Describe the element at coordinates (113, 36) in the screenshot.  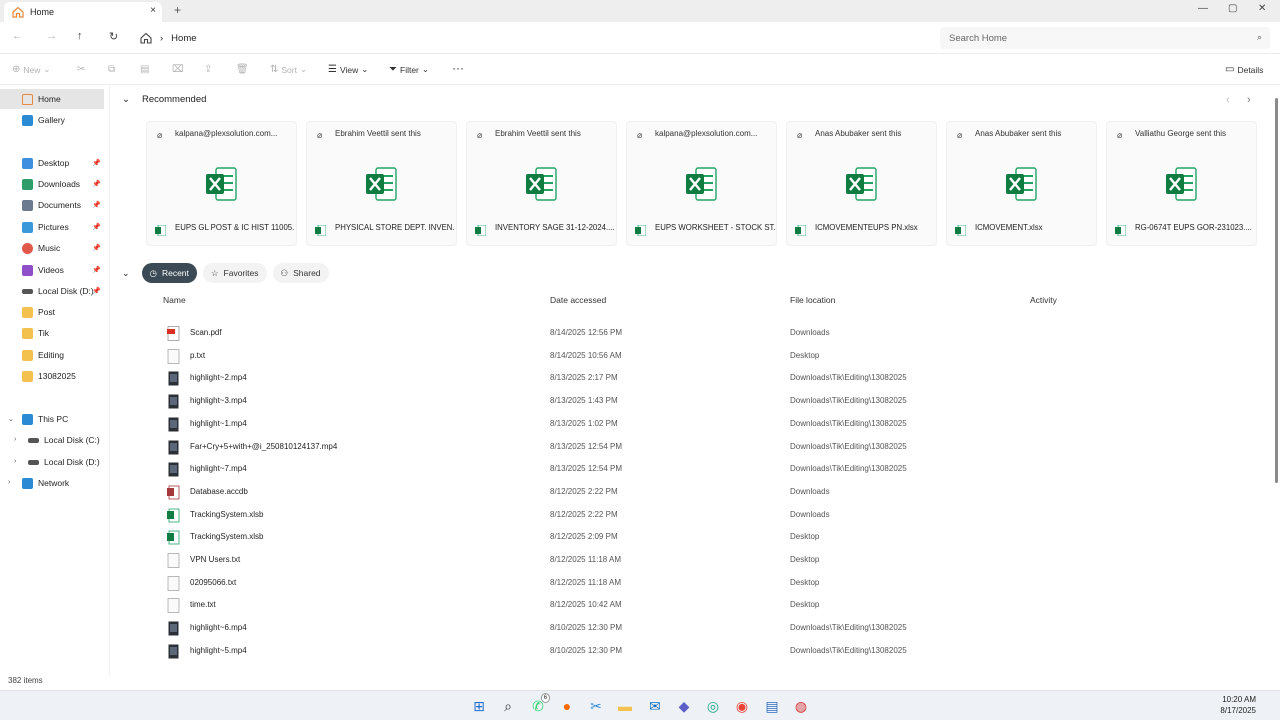
I see `refresh-button: ↻` at that location.